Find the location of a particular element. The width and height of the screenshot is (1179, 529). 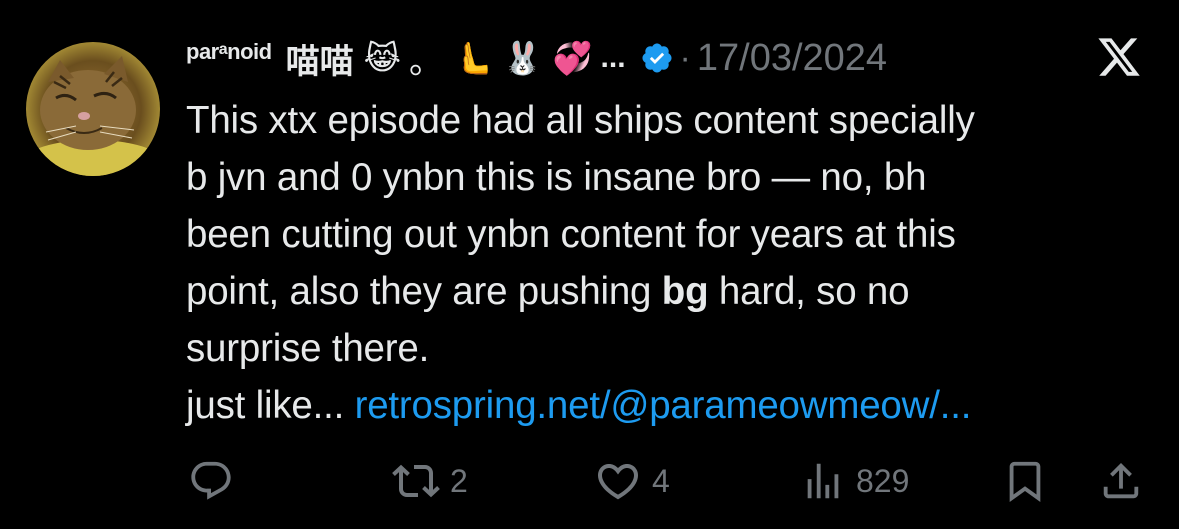

retweet-icon is located at coordinates (416, 481).